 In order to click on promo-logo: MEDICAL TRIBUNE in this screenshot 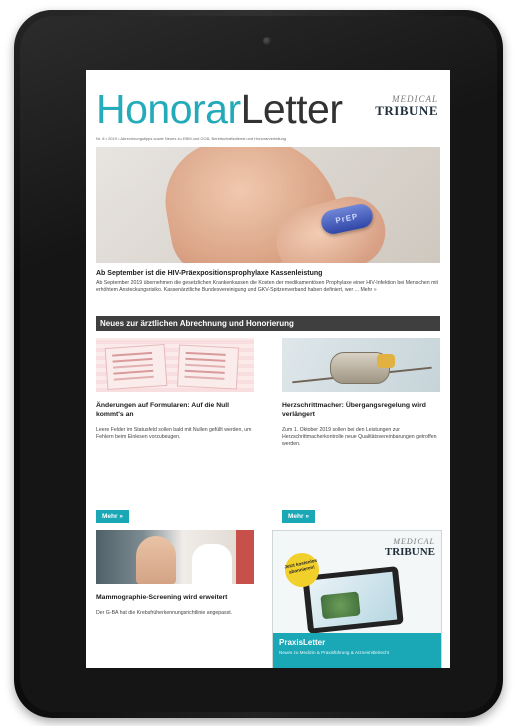, I will do `click(409, 547)`.